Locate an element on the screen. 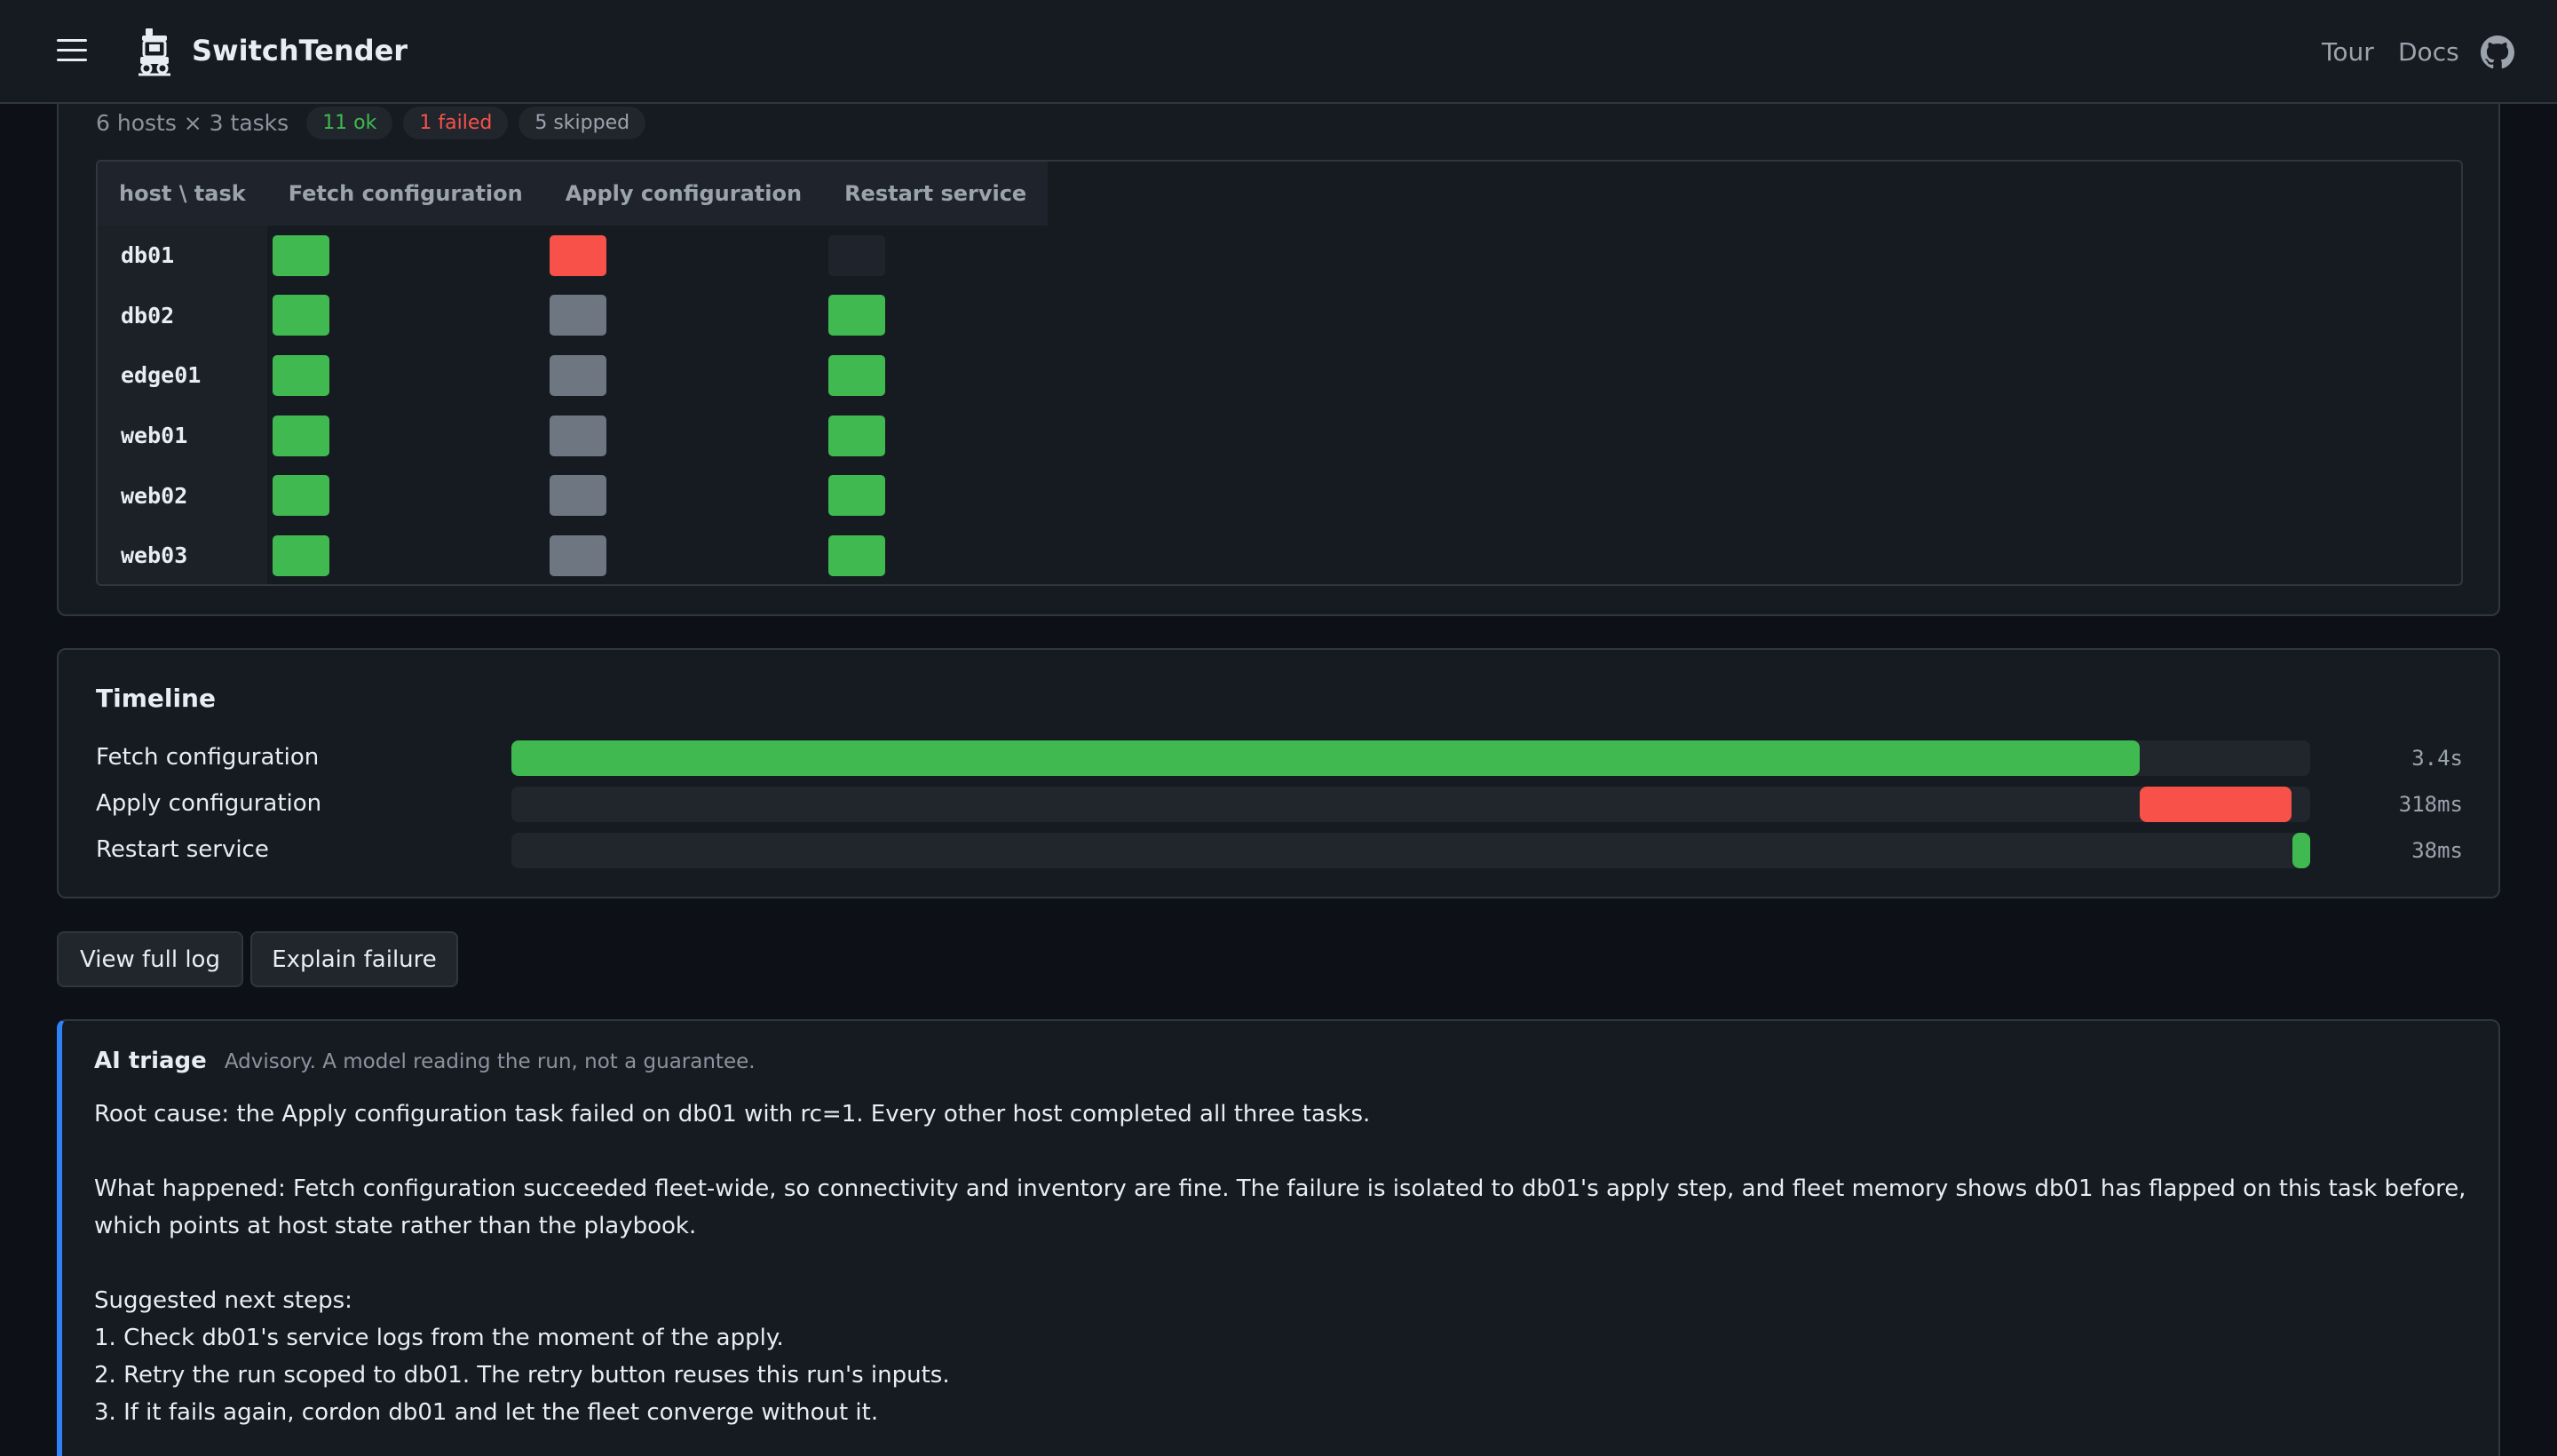 Image resolution: width=2557 pixels, height=1456 pixels. triage-title: AI triage is located at coordinates (150, 1061).